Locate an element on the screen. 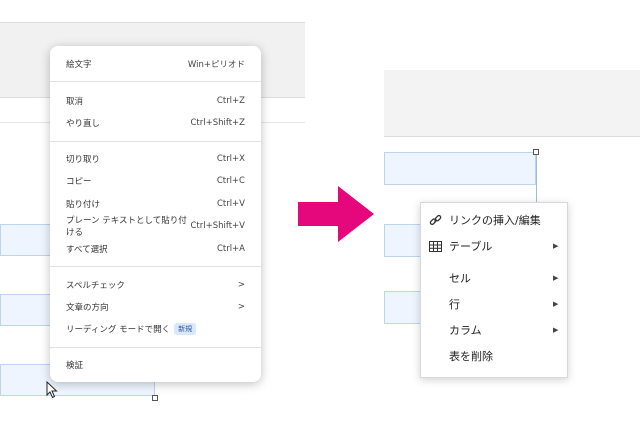  menu-item-delete-table: 表を削除 is located at coordinates (494, 356).